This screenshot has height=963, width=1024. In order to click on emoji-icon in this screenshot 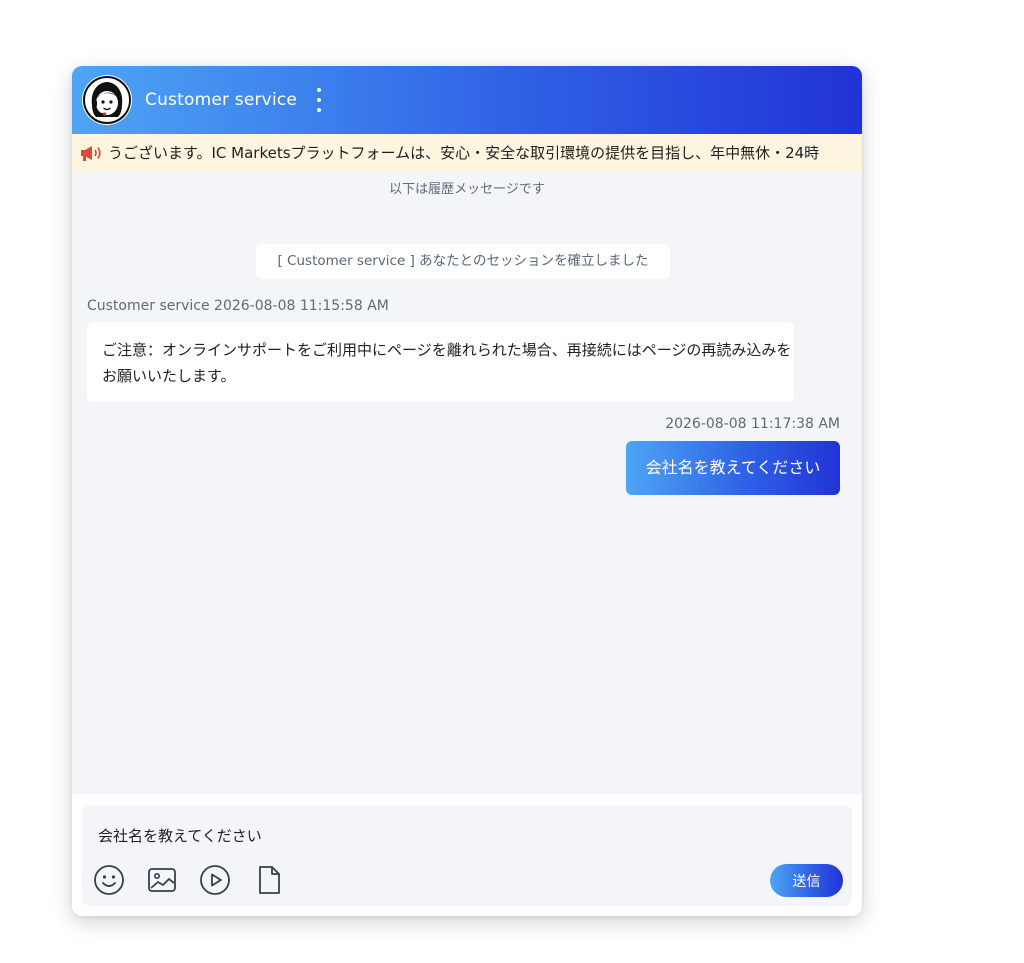, I will do `click(109, 880)`.